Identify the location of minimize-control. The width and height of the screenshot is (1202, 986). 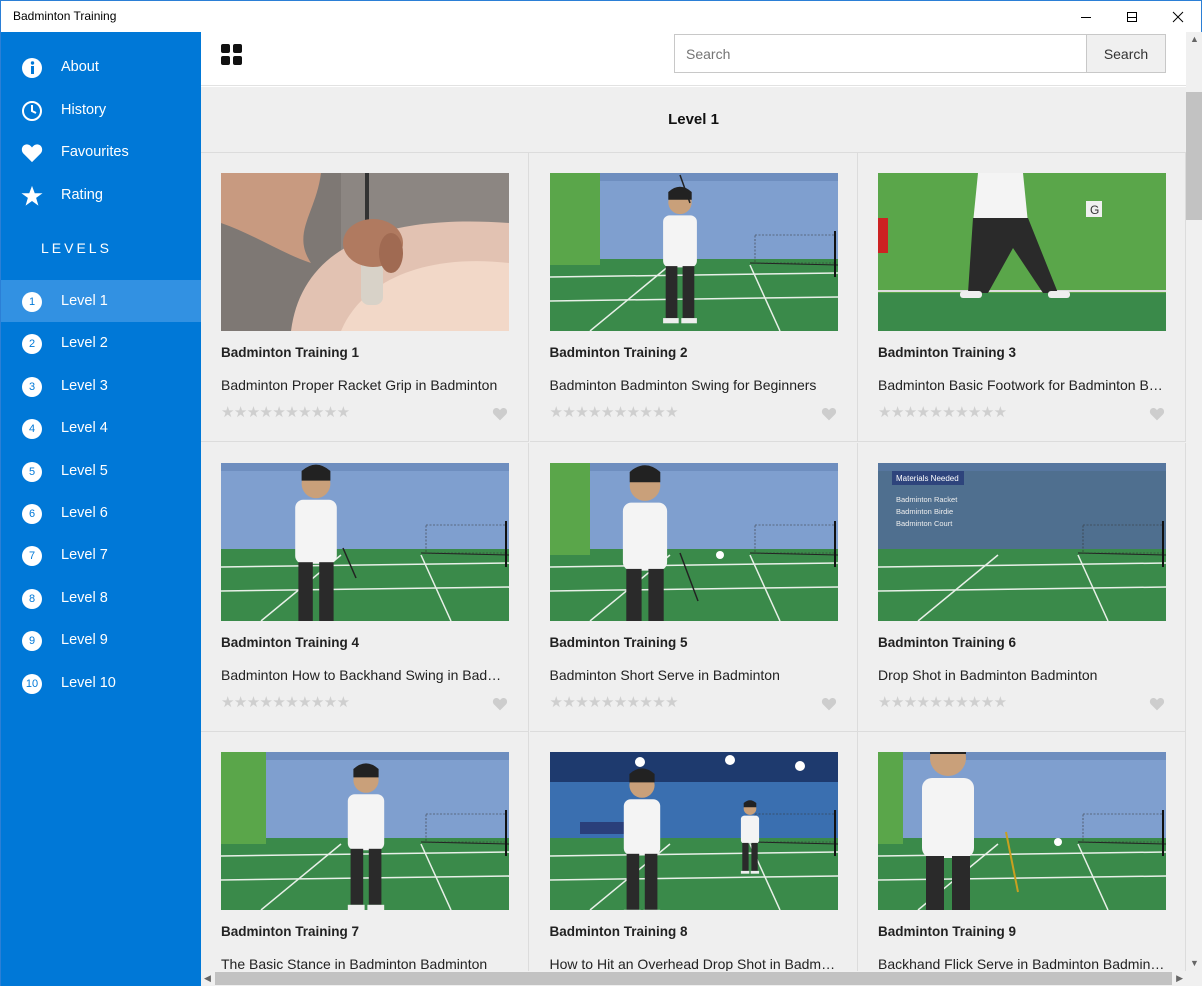
(1086, 16).